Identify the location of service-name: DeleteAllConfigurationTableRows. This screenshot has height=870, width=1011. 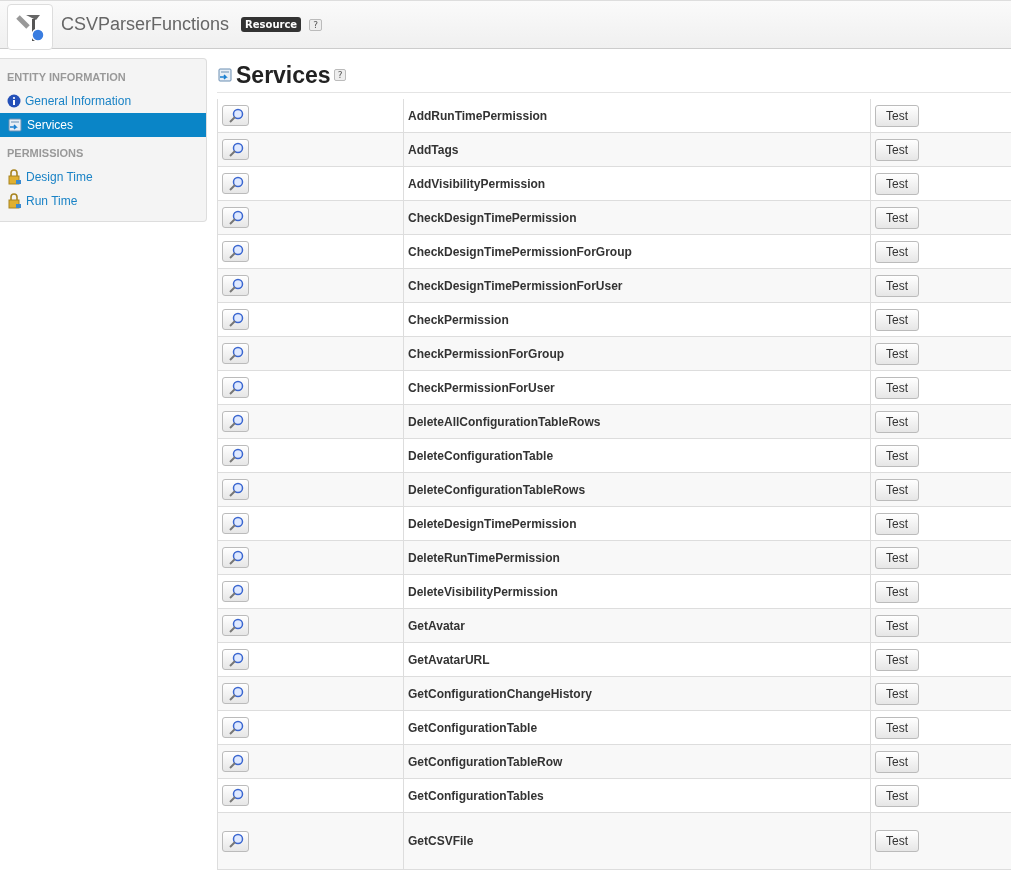
(504, 421).